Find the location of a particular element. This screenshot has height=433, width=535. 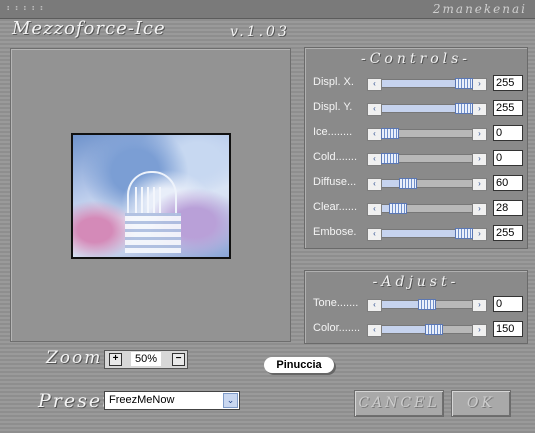

cancel-button: CANCEL is located at coordinates (399, 403).